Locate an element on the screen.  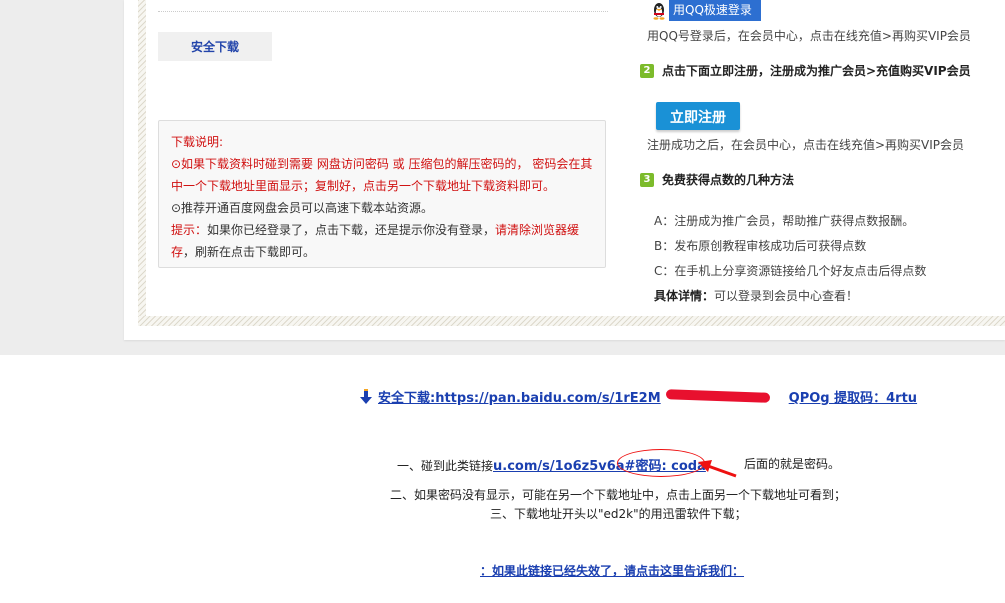
step-3-text: 免费获得点数的几种方法 is located at coordinates (728, 180).